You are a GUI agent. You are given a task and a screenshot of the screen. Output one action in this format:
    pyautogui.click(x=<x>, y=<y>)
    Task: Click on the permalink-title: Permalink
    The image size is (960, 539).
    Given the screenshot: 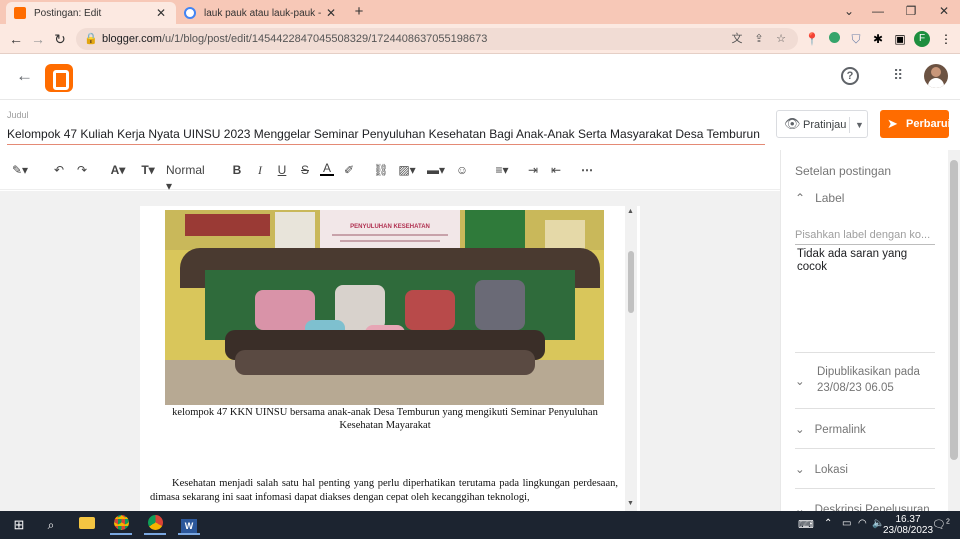 What is the action you would take?
    pyautogui.click(x=840, y=430)
    